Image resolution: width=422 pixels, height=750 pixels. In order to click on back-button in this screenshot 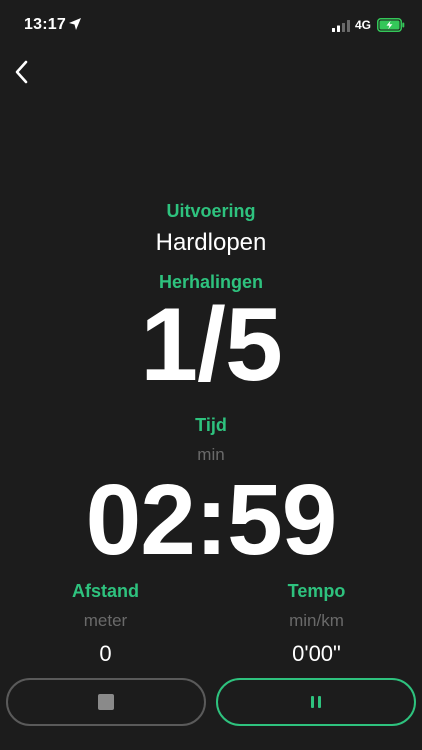, I will do `click(22, 72)`.